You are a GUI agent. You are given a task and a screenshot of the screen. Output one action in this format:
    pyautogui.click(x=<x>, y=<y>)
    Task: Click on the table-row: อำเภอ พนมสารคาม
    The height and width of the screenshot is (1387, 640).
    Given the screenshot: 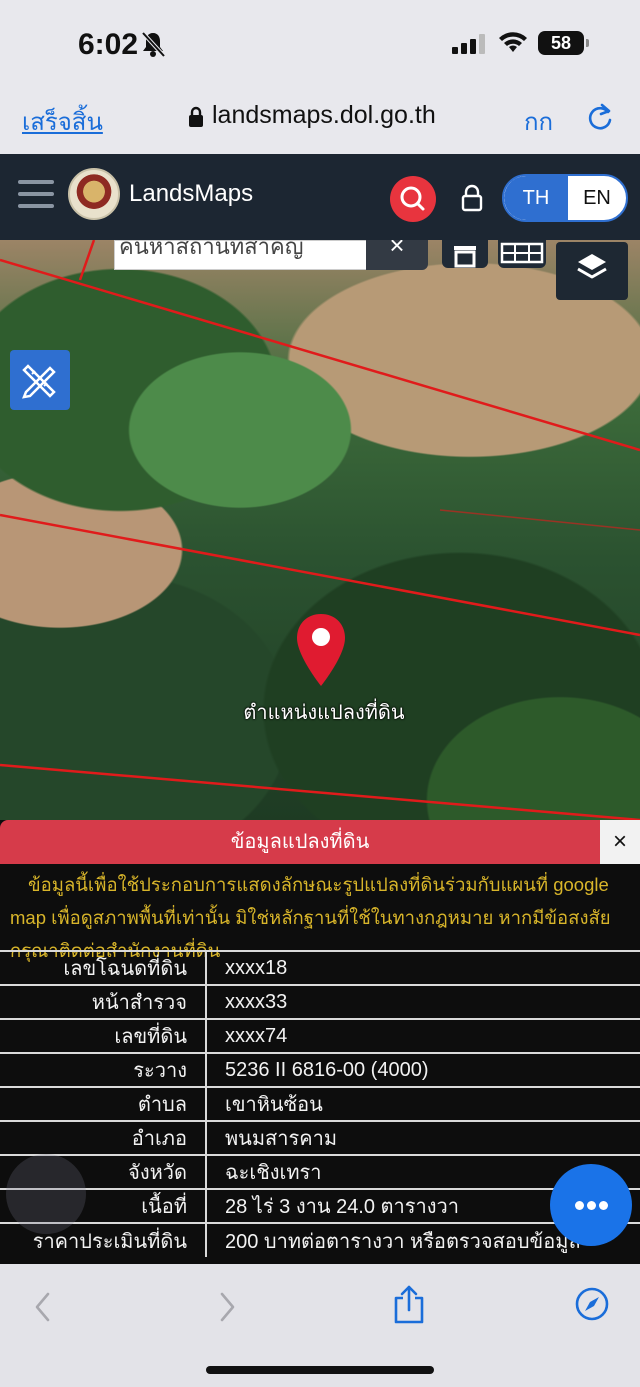 What is the action you would take?
    pyautogui.click(x=320, y=1137)
    